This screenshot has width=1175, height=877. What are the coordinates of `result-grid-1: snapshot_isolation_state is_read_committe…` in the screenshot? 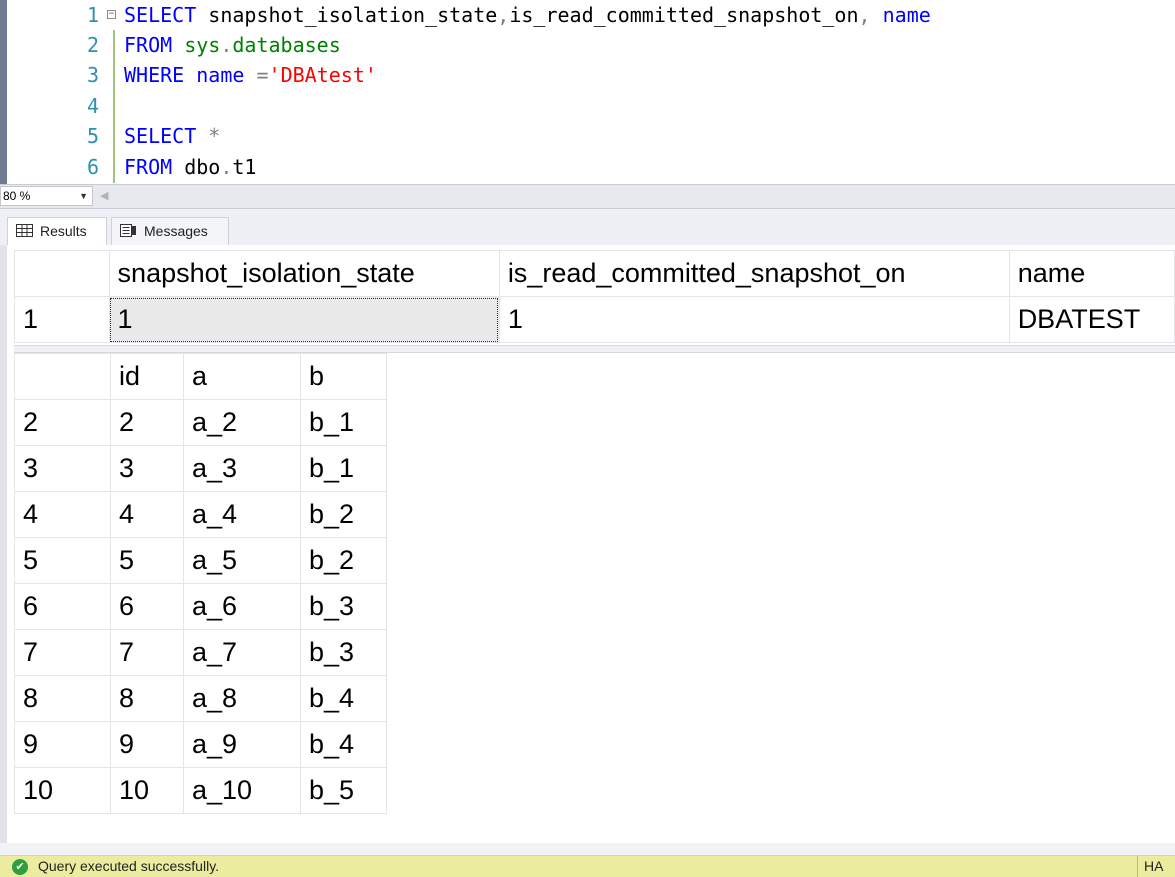 It's located at (594, 296).